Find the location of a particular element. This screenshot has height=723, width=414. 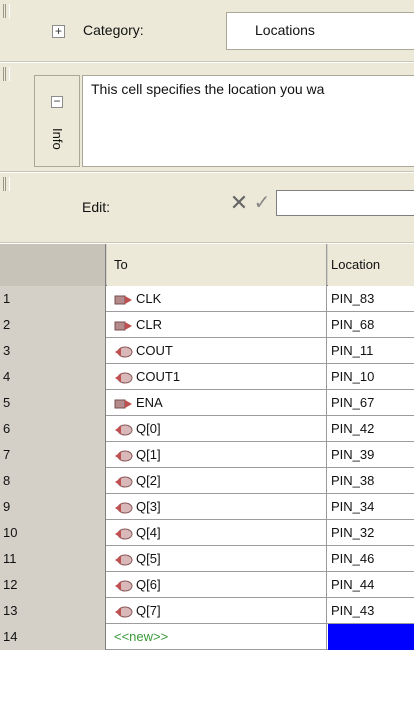

to-cell: <<new>> is located at coordinates (217, 637).